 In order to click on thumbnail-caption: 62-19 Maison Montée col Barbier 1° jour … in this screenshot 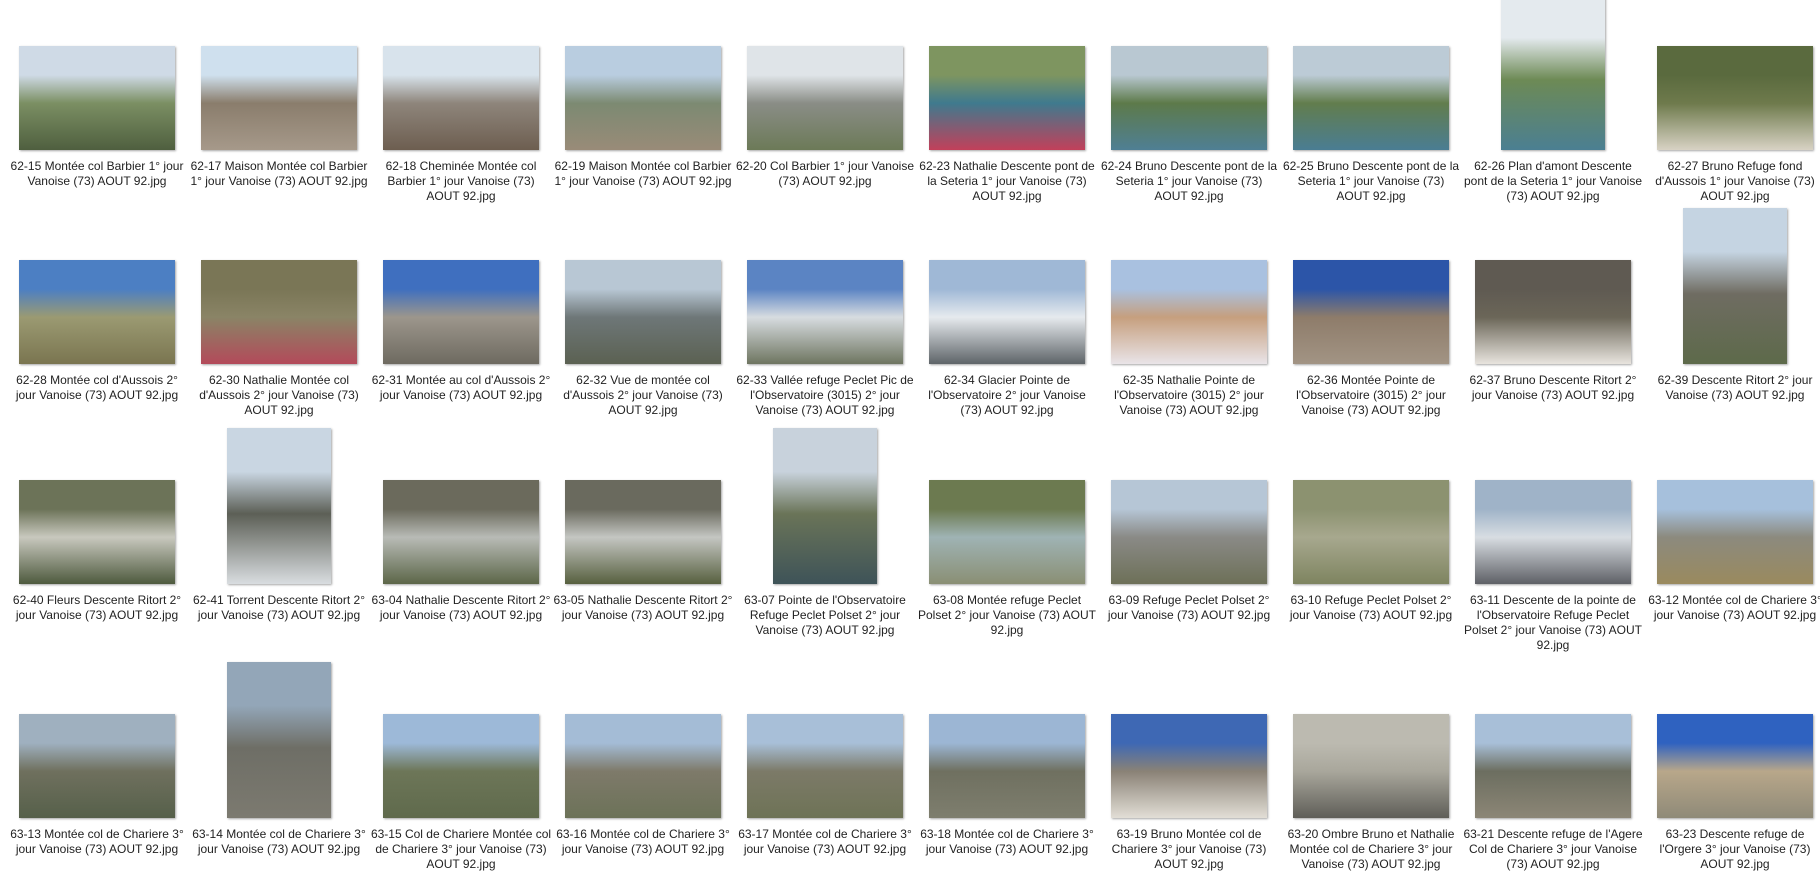, I will do `click(643, 173)`.